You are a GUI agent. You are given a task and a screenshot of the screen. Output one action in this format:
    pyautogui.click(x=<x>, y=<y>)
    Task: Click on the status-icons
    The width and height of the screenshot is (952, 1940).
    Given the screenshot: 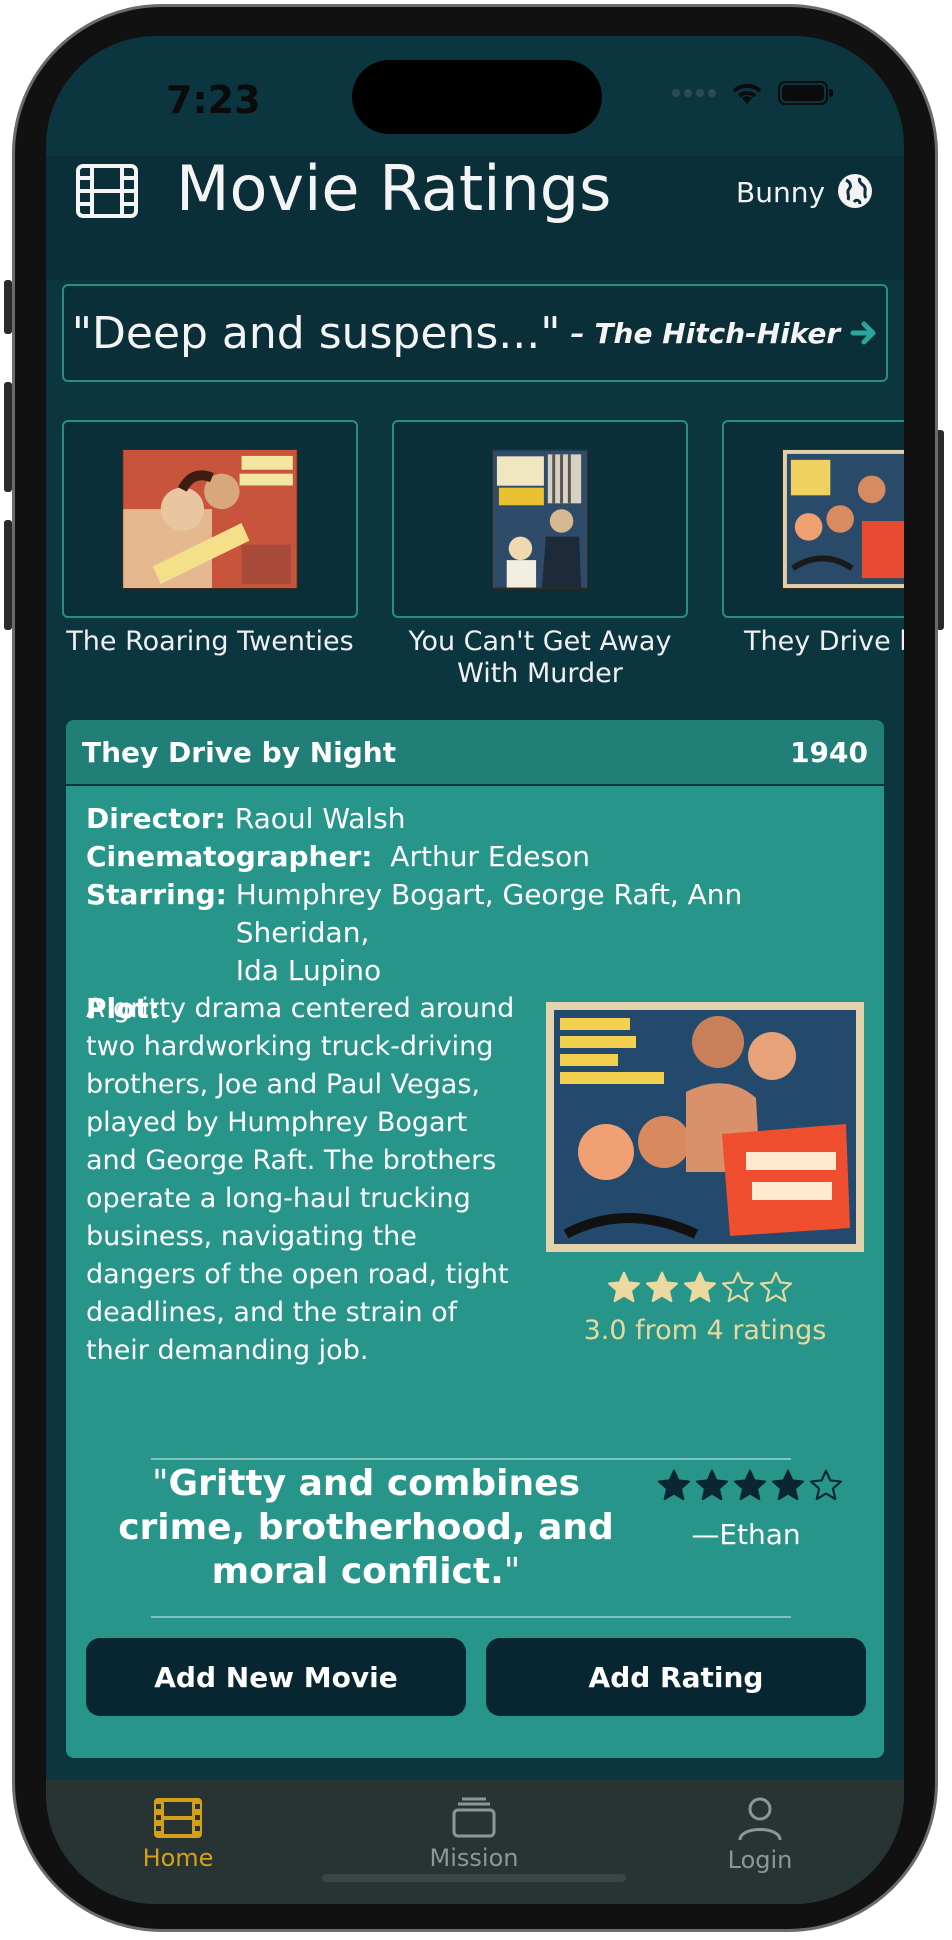 What is the action you would take?
    pyautogui.click(x=753, y=93)
    